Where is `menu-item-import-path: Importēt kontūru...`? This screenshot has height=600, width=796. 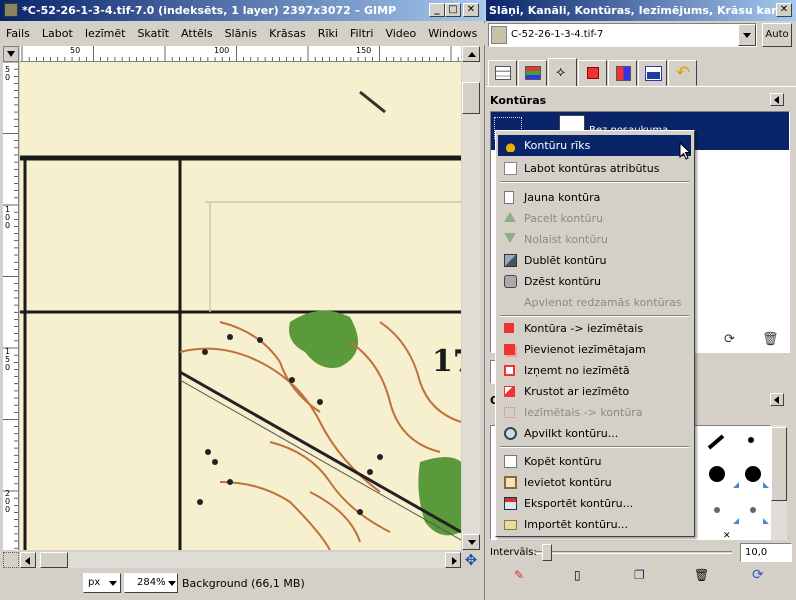 menu-item-import-path: Importēt kontūru... is located at coordinates (594, 524).